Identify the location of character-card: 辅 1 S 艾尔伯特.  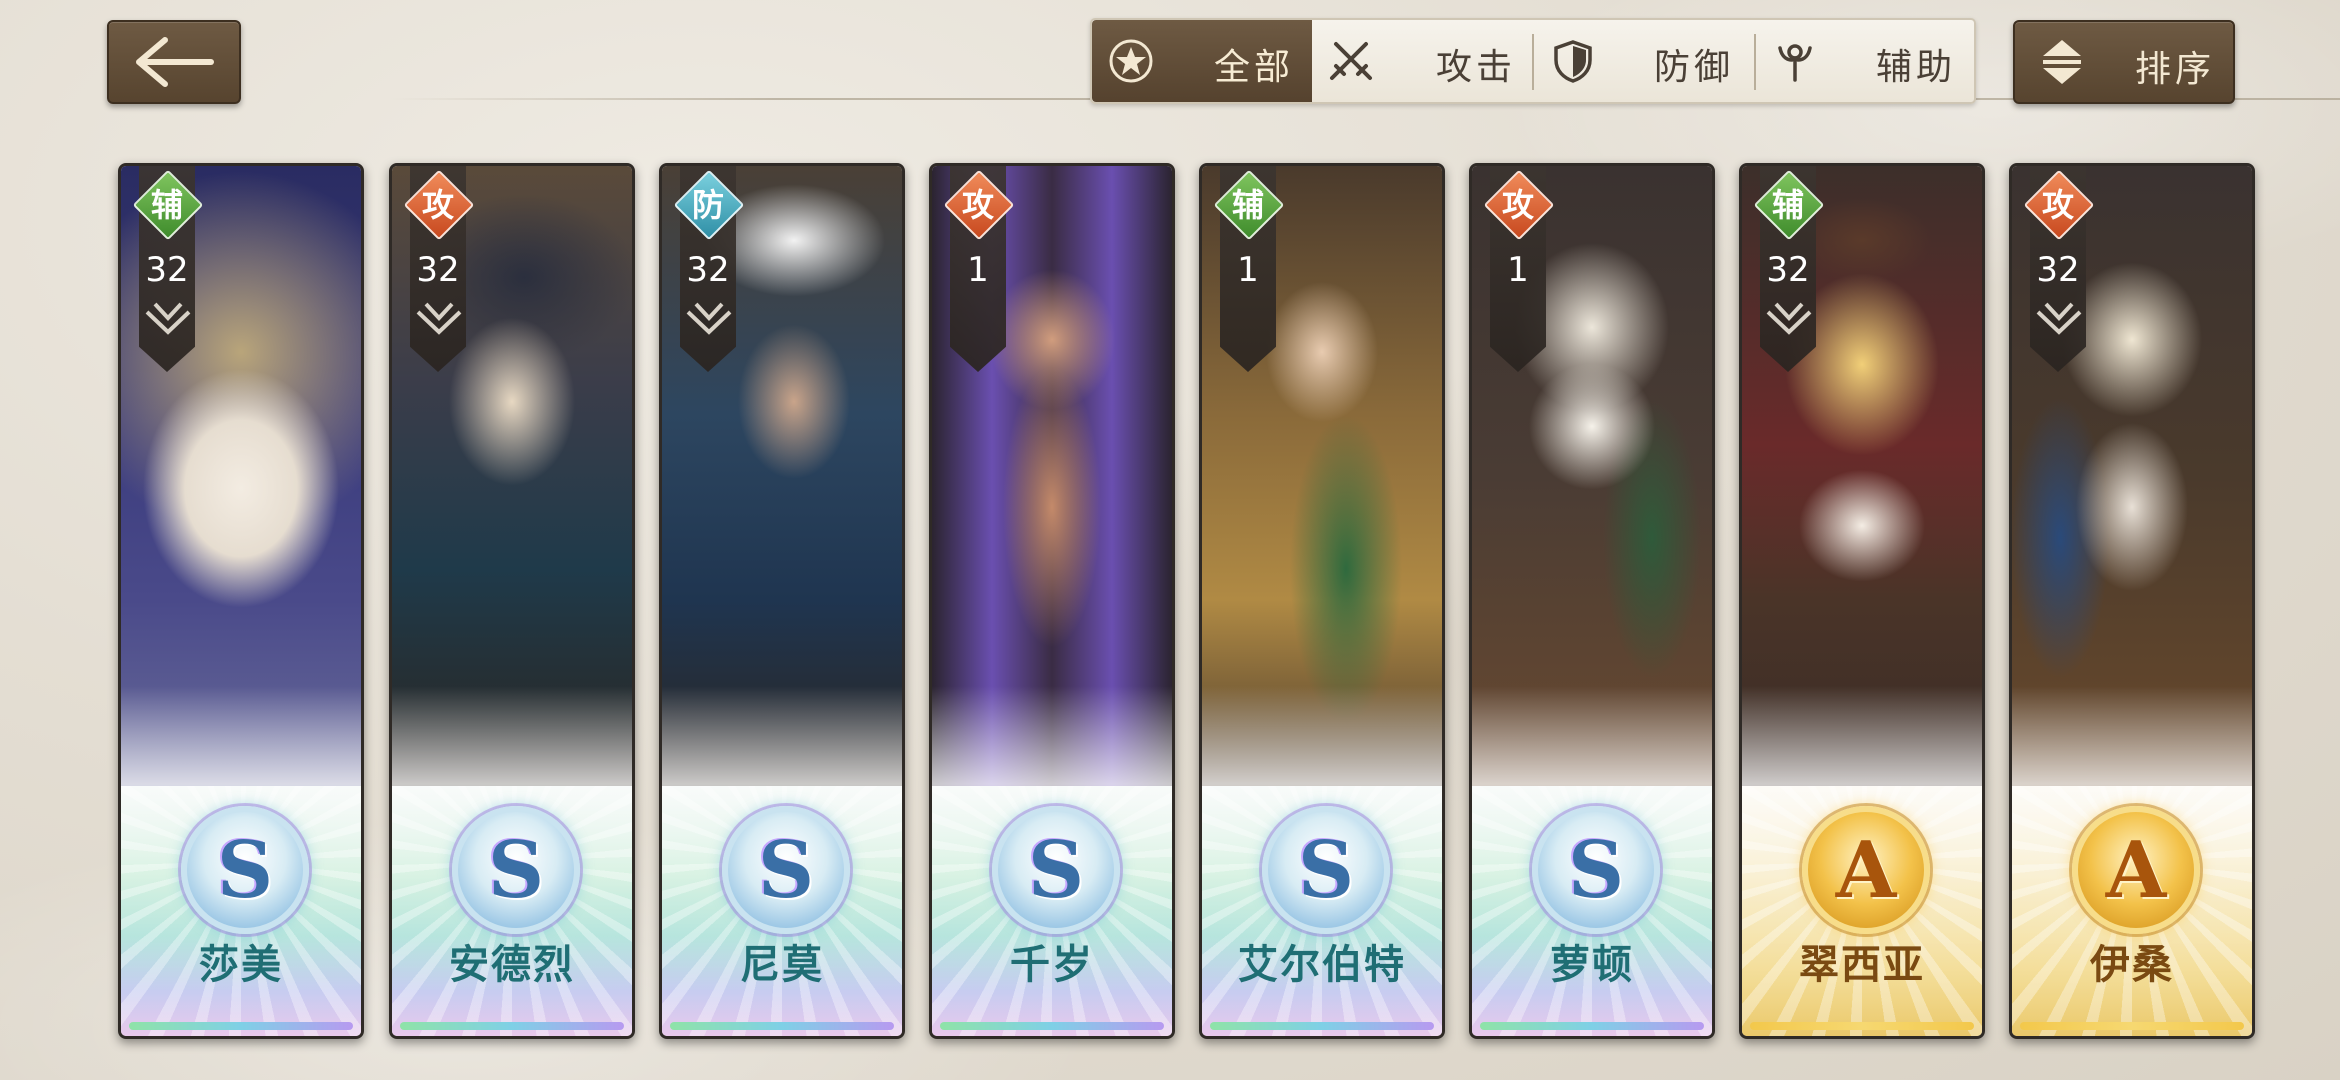
(1322, 601).